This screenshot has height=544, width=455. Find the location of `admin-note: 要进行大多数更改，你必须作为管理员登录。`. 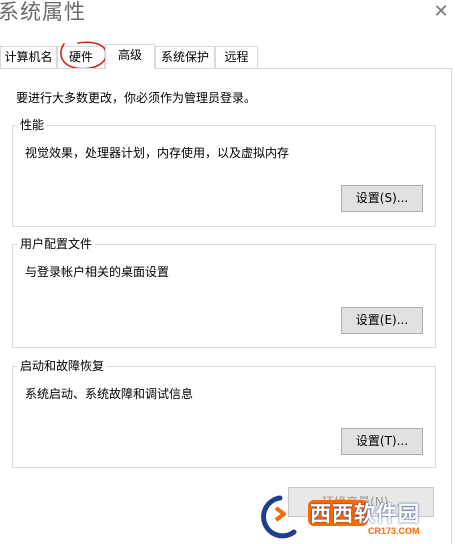

admin-note: 要进行大多数更改，你必须作为管理员登录。 is located at coordinates (136, 98).